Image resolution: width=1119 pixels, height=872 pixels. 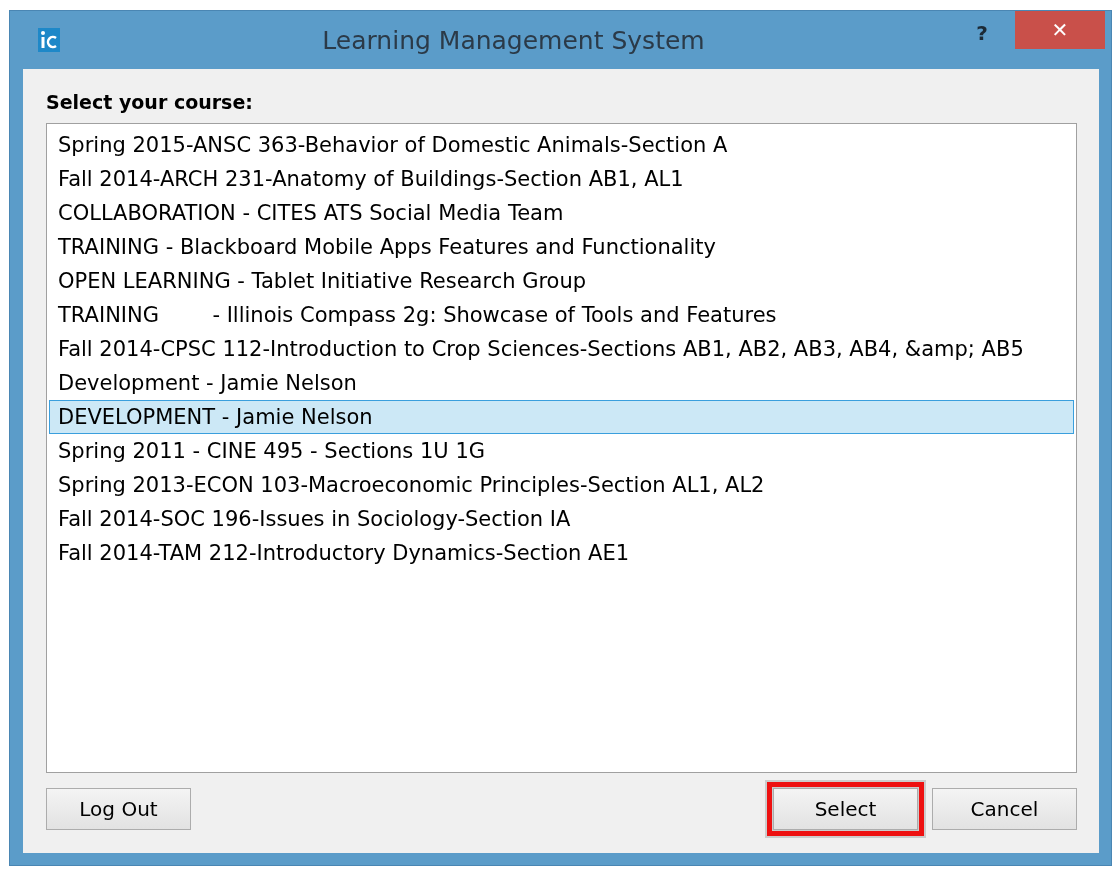 What do you see at coordinates (561, 417) in the screenshot?
I see `course-item: DEVELOPMENT - Jamie Nelson` at bounding box center [561, 417].